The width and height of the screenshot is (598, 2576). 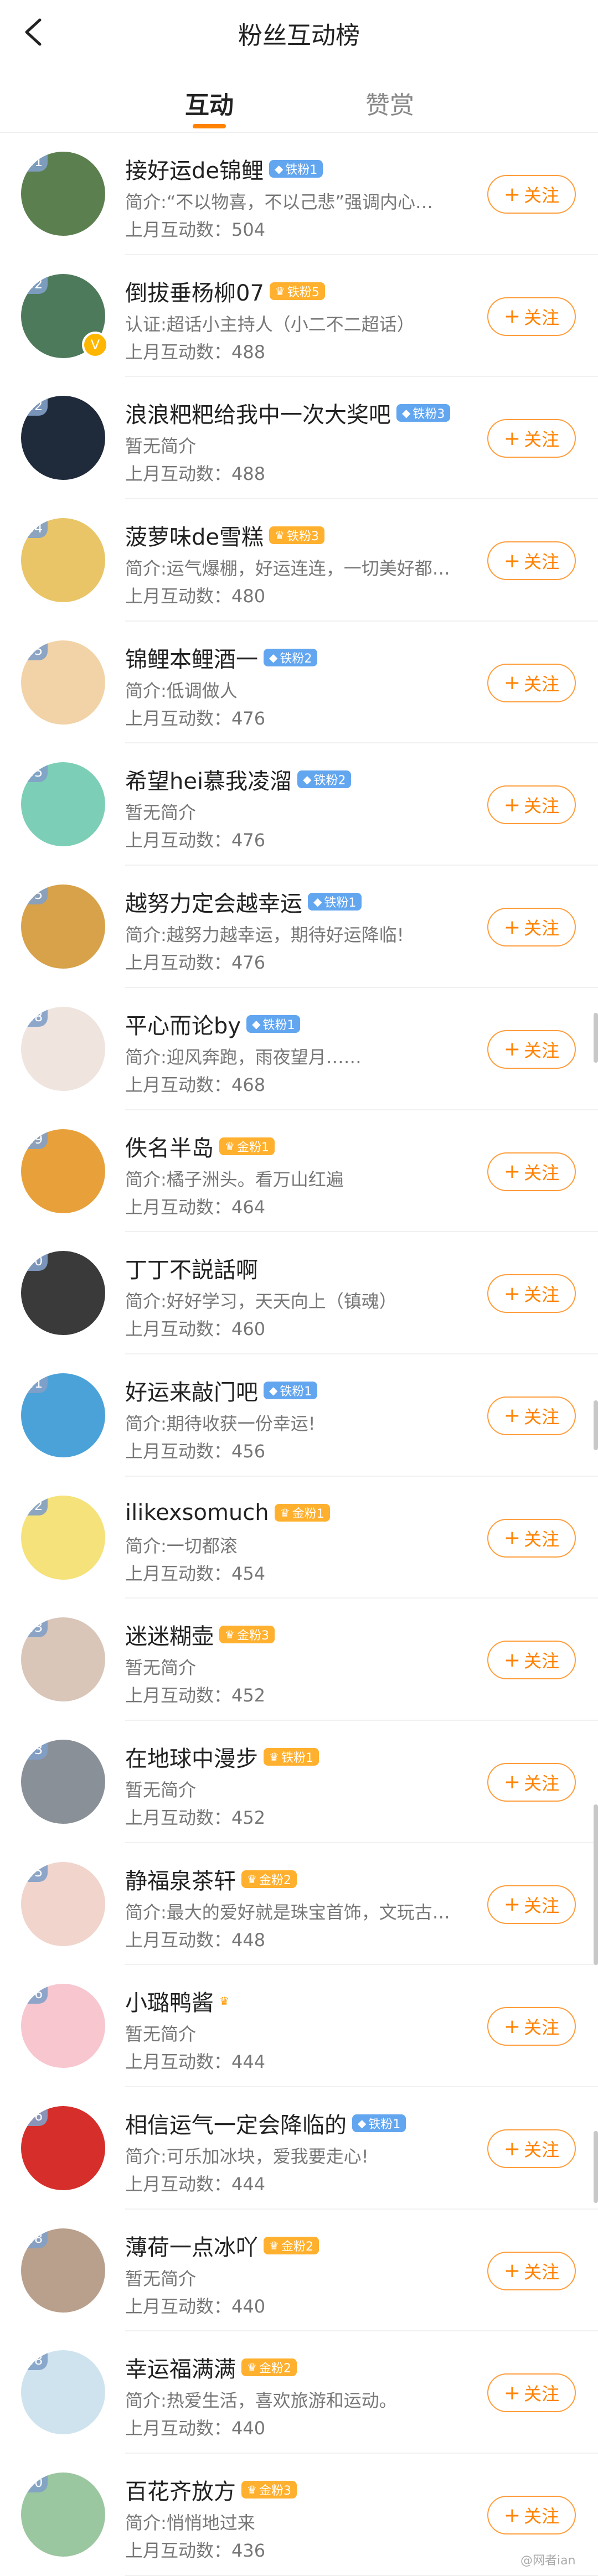 What do you see at coordinates (258, 413) in the screenshot?
I see `user-name: 浪浪粑粑给我中一次大奖吧` at bounding box center [258, 413].